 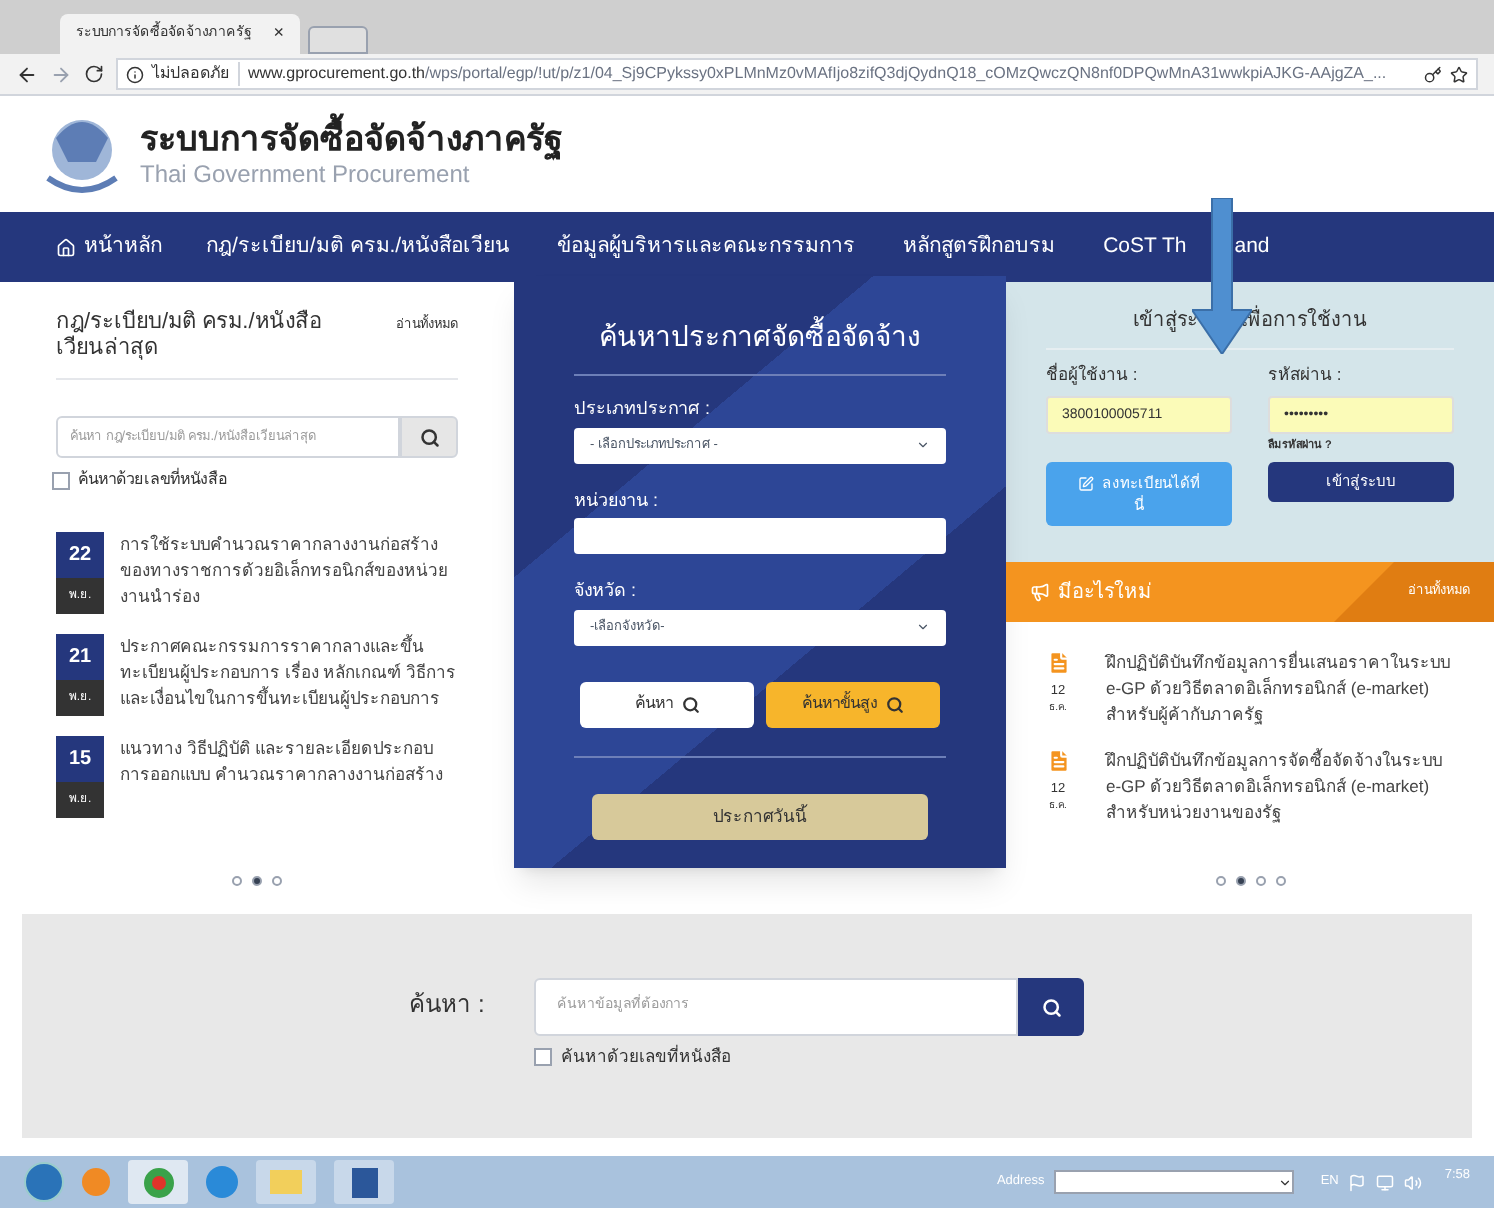 What do you see at coordinates (190, 336) in the screenshot?
I see `section-title: กฎ/ระเบียบ/มติ ครม./หนังสือเวียนล่าสุด` at bounding box center [190, 336].